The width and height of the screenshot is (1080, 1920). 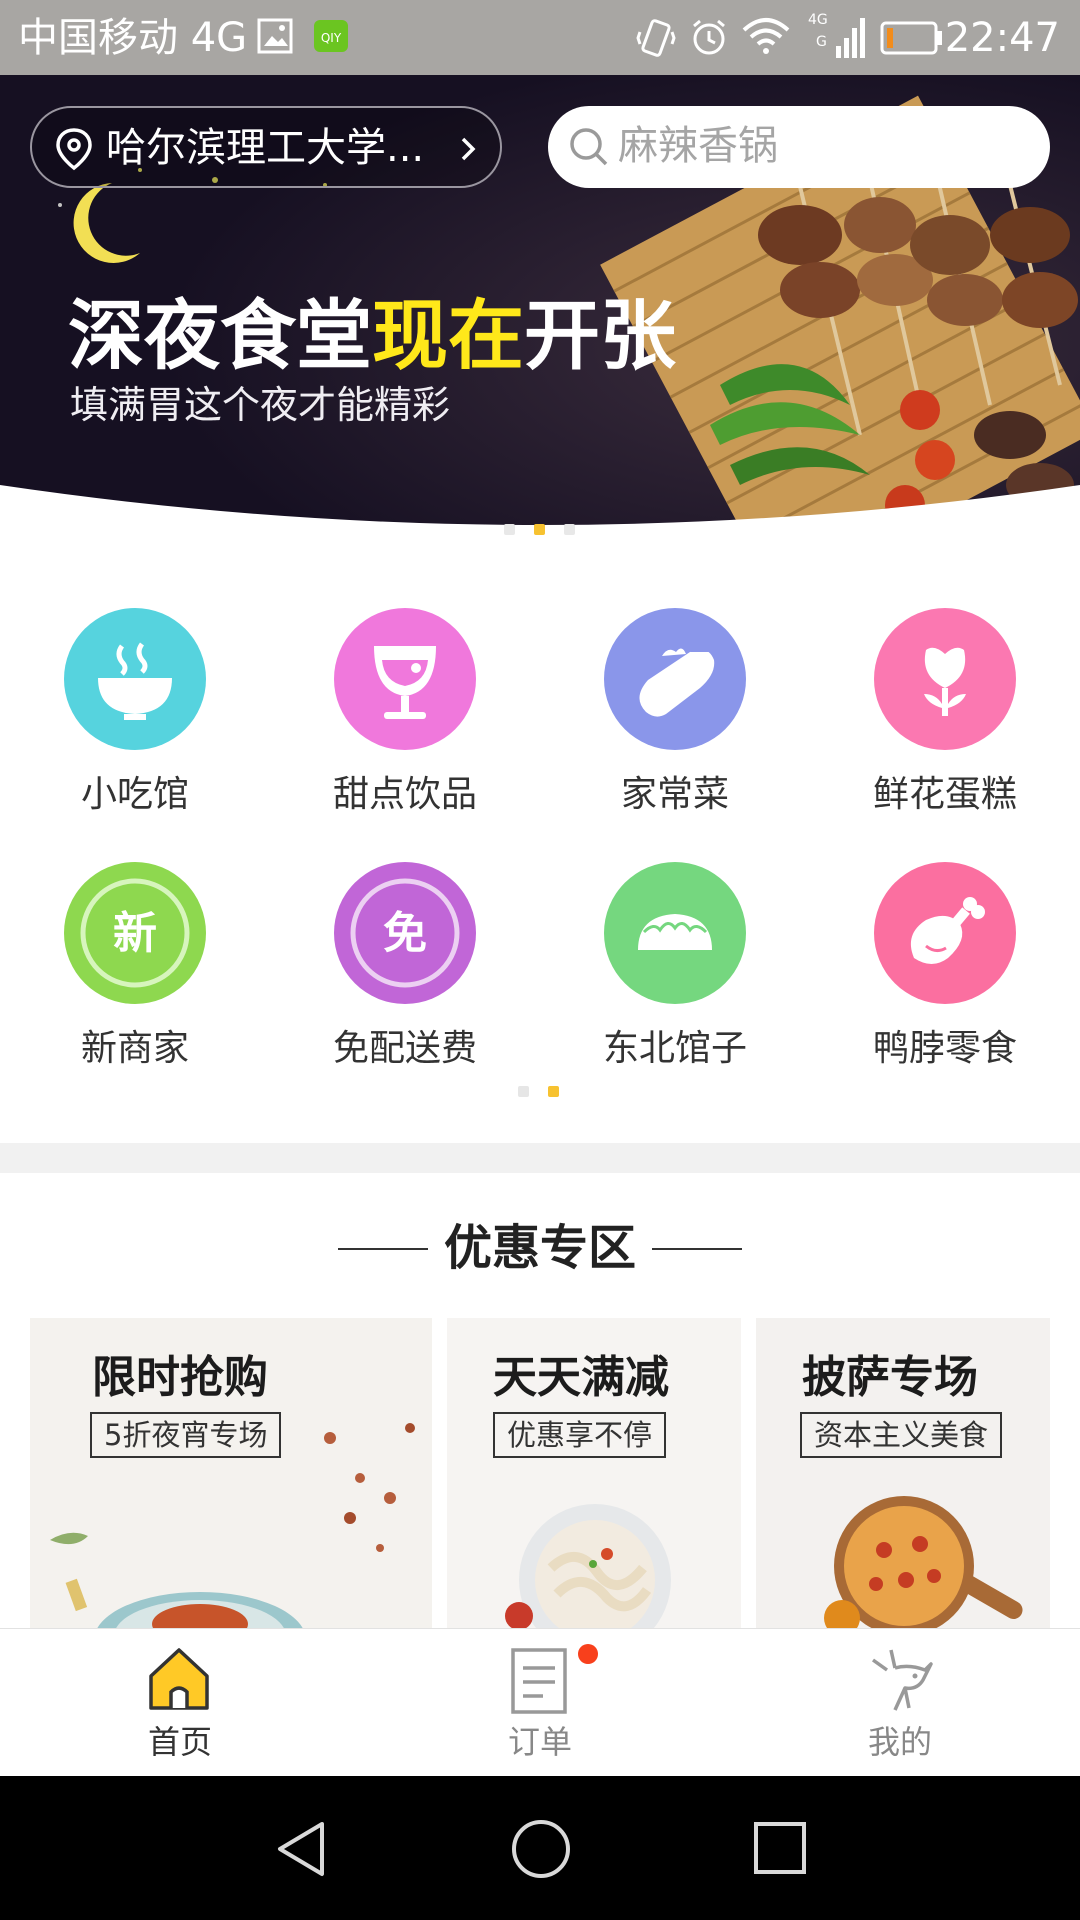 What do you see at coordinates (899, 1742) in the screenshot?
I see `tab-label: 我的` at bounding box center [899, 1742].